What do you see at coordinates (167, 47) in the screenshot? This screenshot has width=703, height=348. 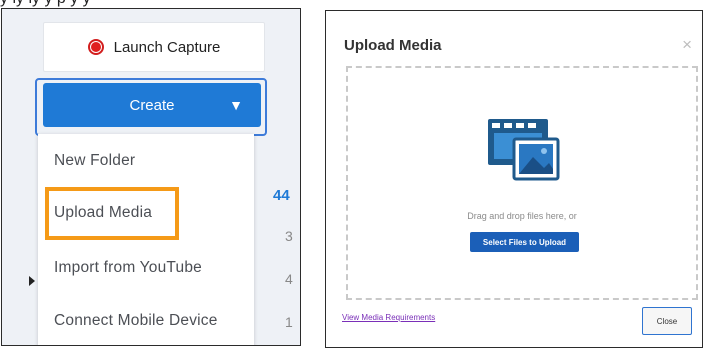 I see `launch-capture-label: Launch Capture` at bounding box center [167, 47].